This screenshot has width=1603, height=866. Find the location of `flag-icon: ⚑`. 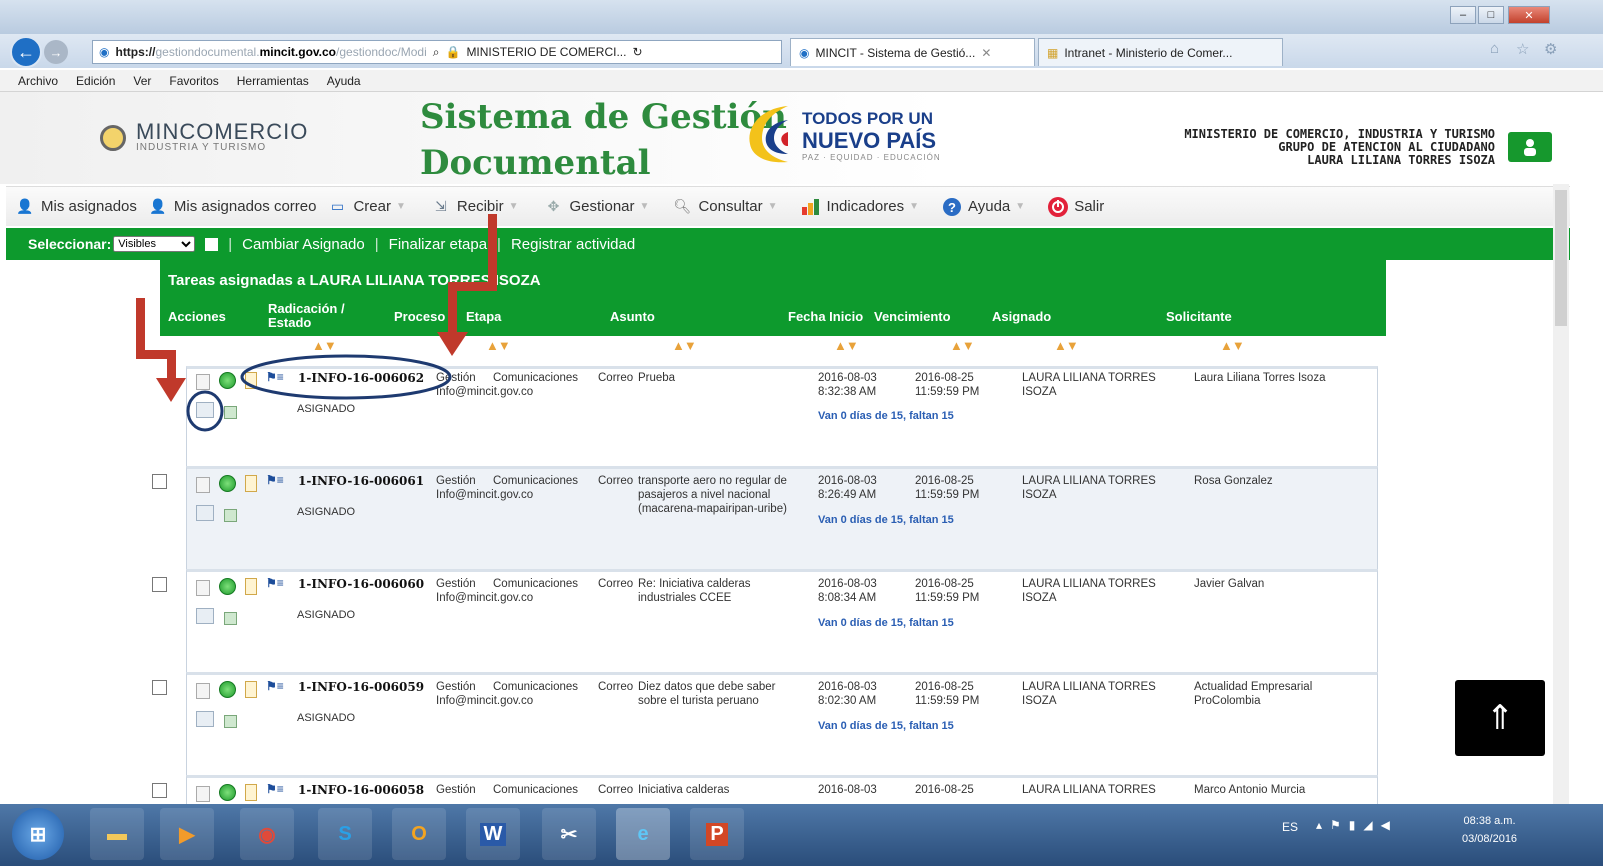

flag-icon: ⚑ is located at coordinates (1339, 825).